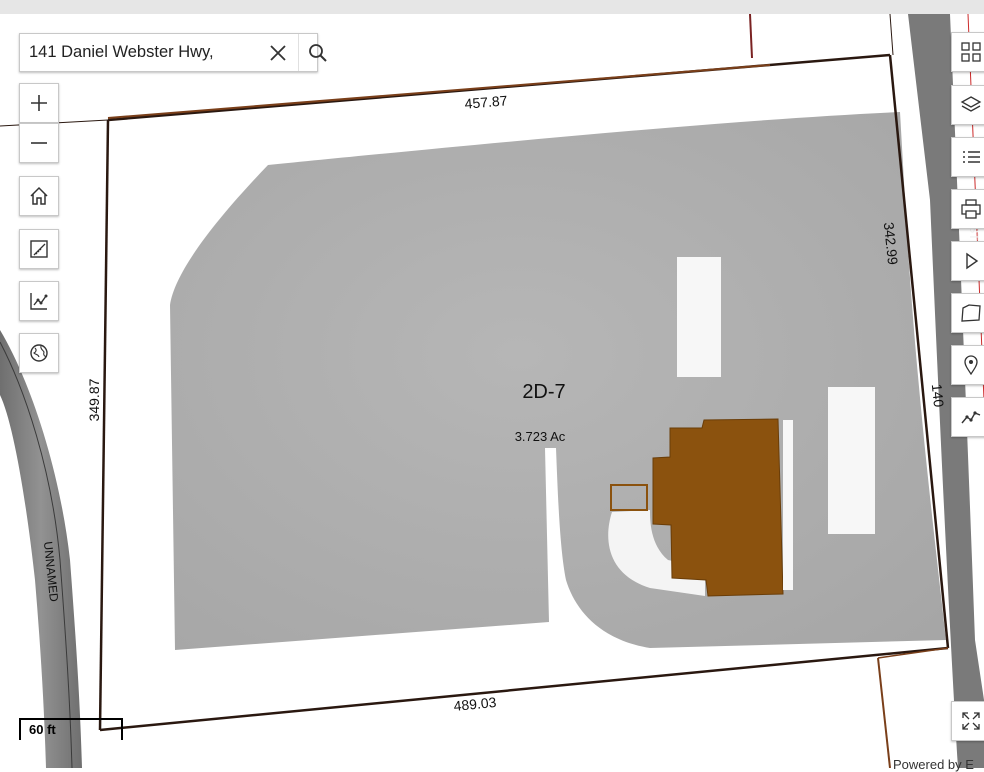 The image size is (984, 772). What do you see at coordinates (971, 313) in the screenshot?
I see `map-icon` at bounding box center [971, 313].